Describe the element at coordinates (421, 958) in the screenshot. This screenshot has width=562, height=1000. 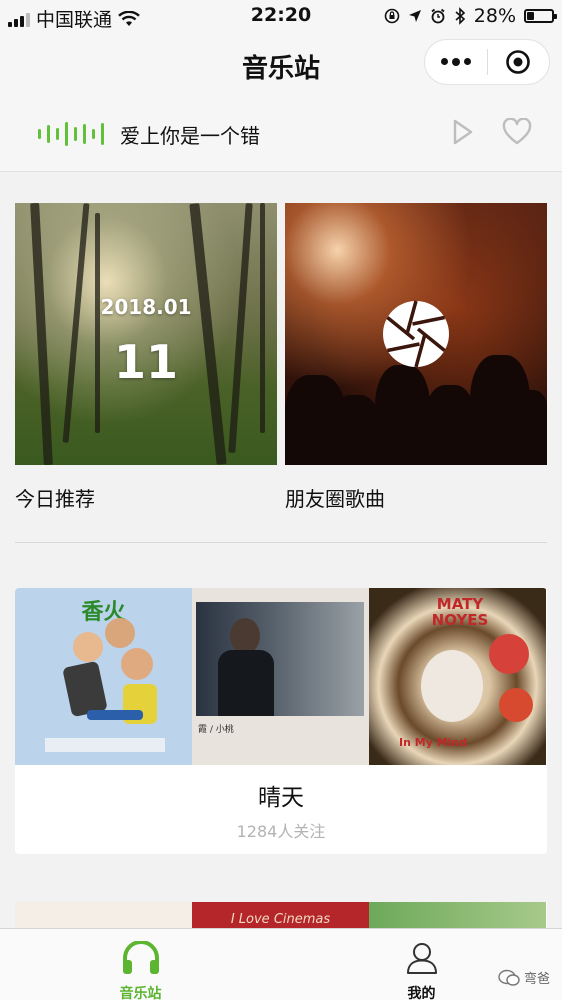
I see `person-icon` at that location.